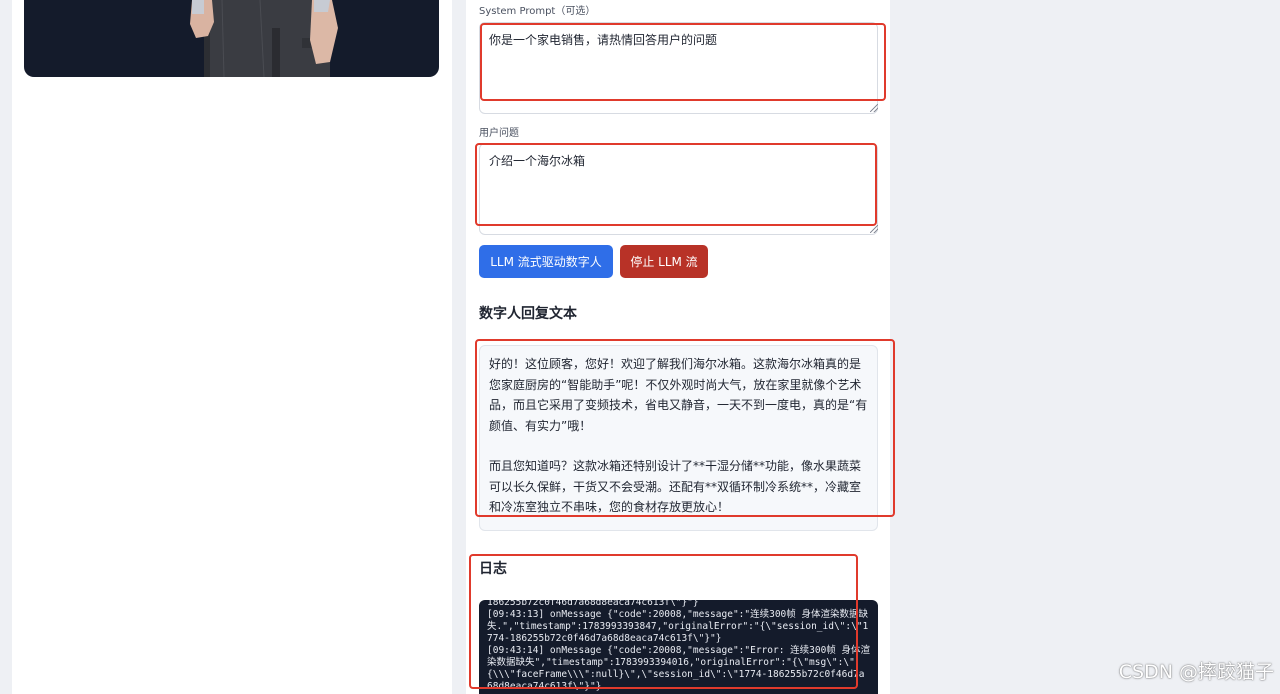 The height and width of the screenshot is (694, 1280). Describe the element at coordinates (546, 261) in the screenshot. I see `llm-stream-start-button: LLM 流式驱动数字人` at that location.